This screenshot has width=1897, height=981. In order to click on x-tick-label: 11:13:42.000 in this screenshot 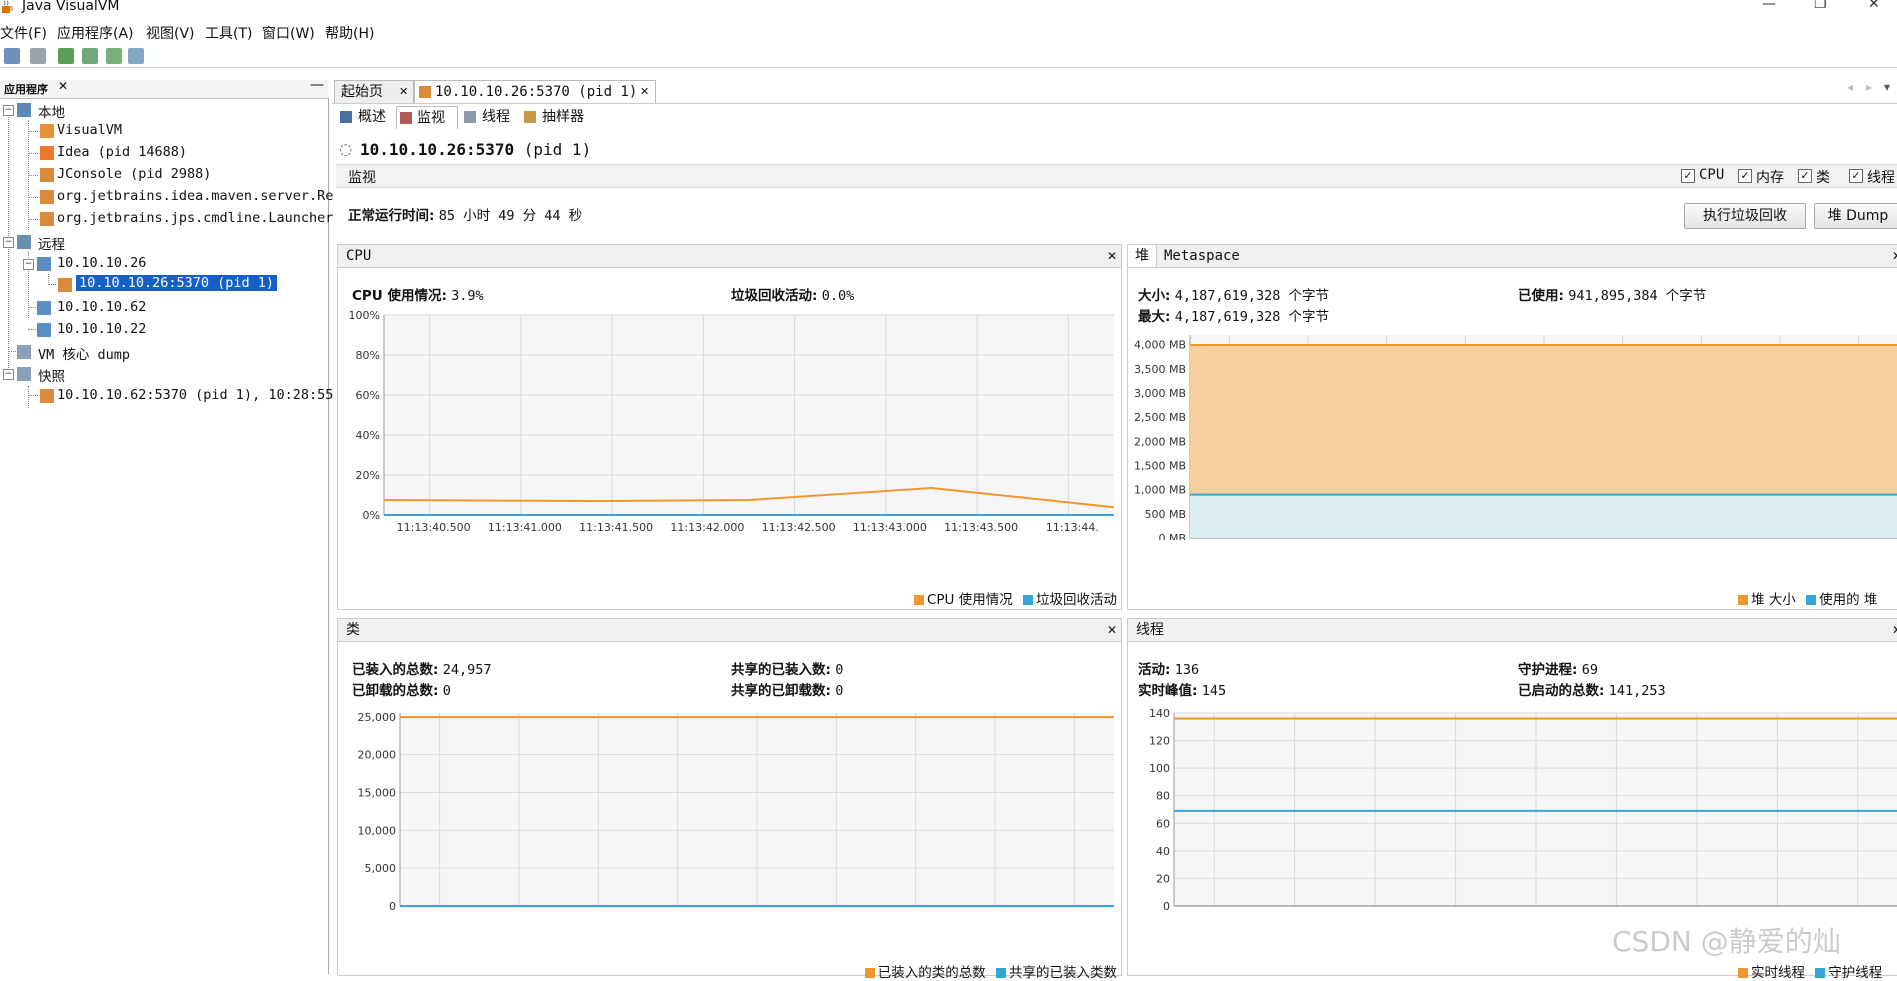, I will do `click(707, 527)`.